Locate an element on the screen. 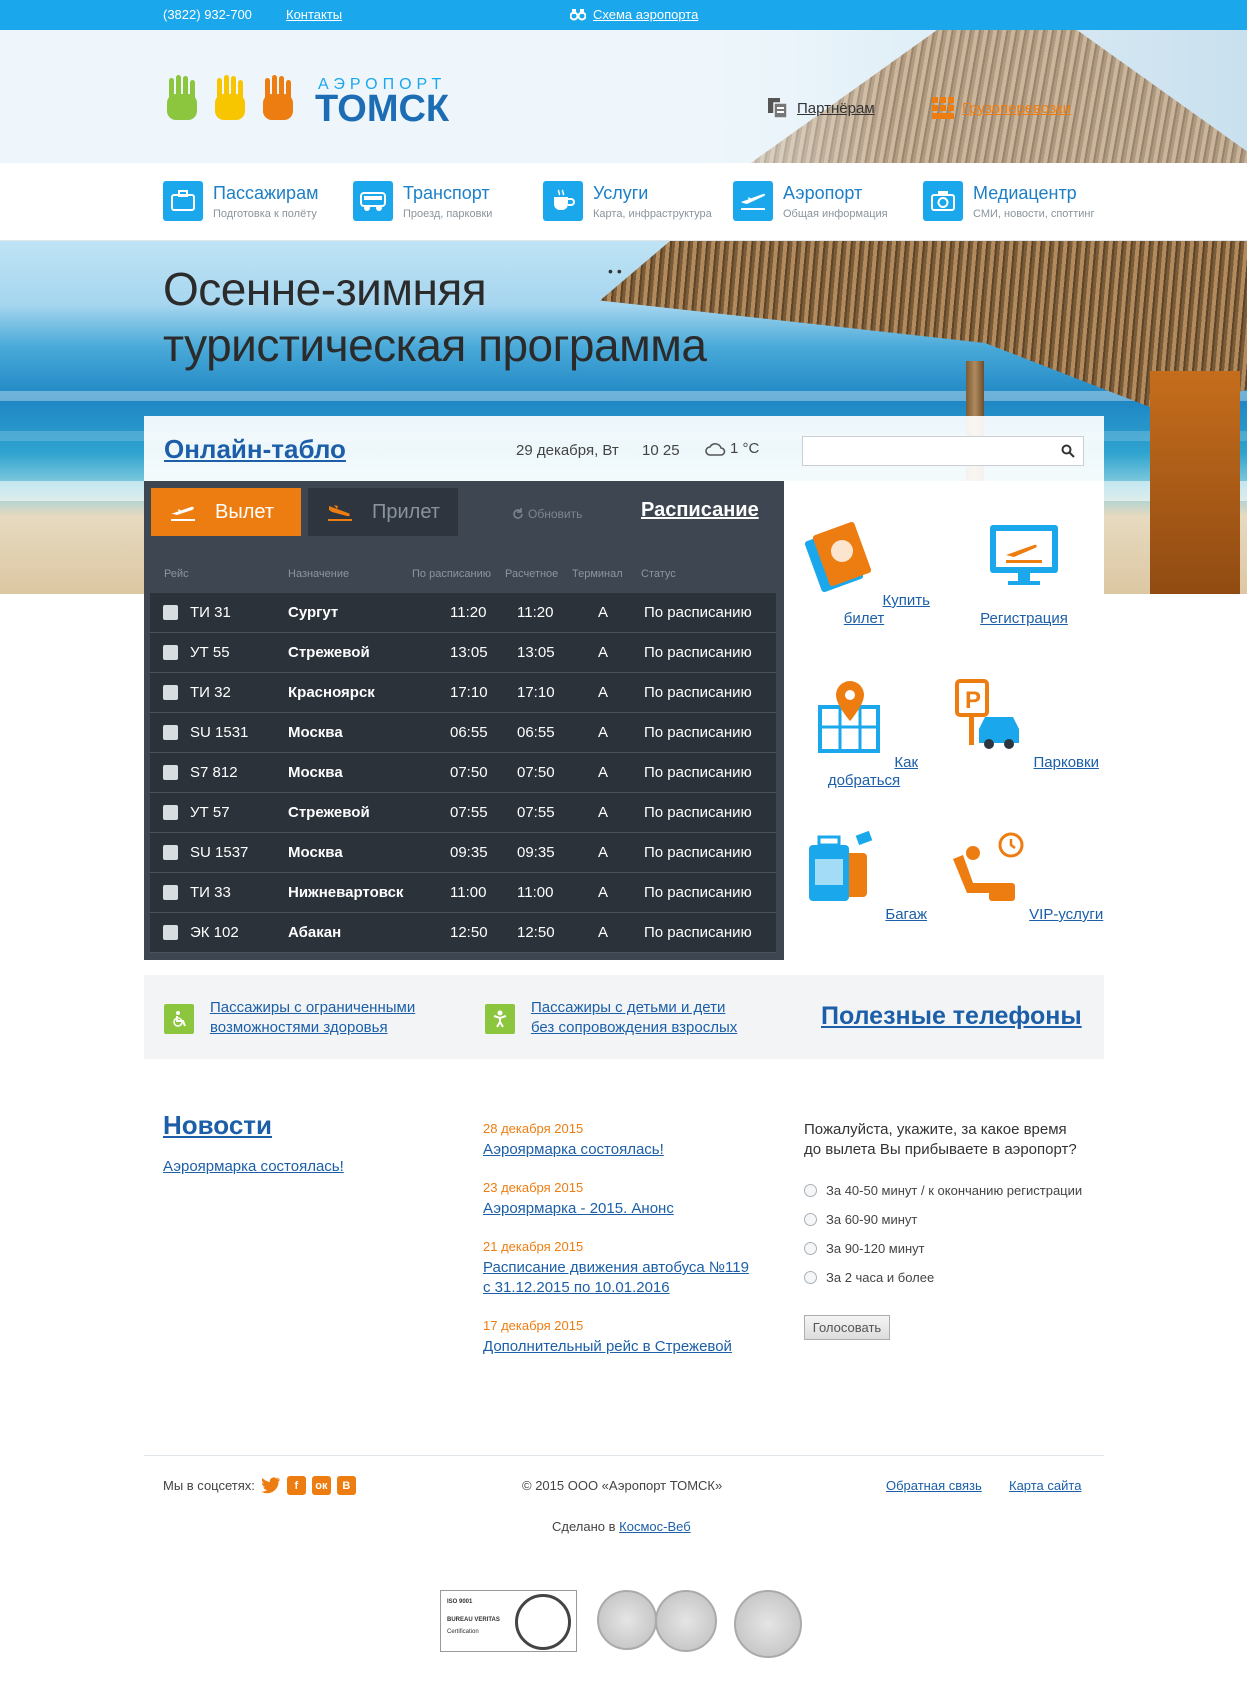  weather: 1 °C is located at coordinates (731, 448).